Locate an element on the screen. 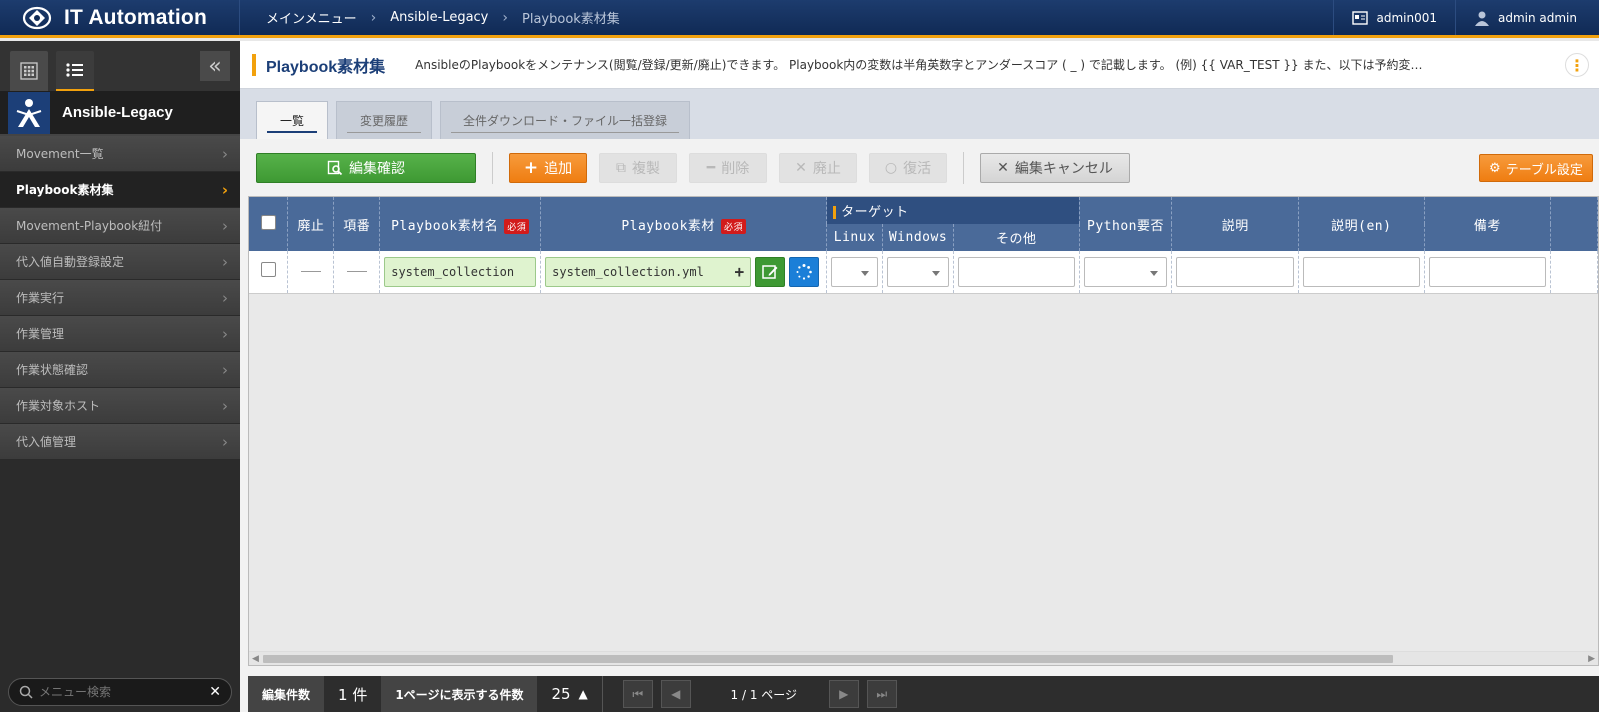 This screenshot has height=712, width=1599. header-windows: Windows is located at coordinates (918, 237).